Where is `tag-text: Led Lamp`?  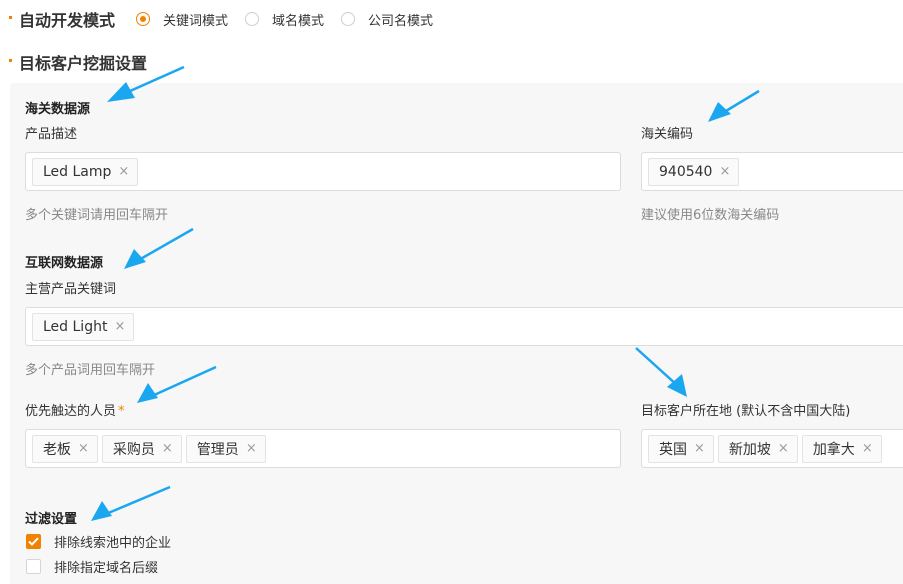 tag-text: Led Lamp is located at coordinates (77, 171).